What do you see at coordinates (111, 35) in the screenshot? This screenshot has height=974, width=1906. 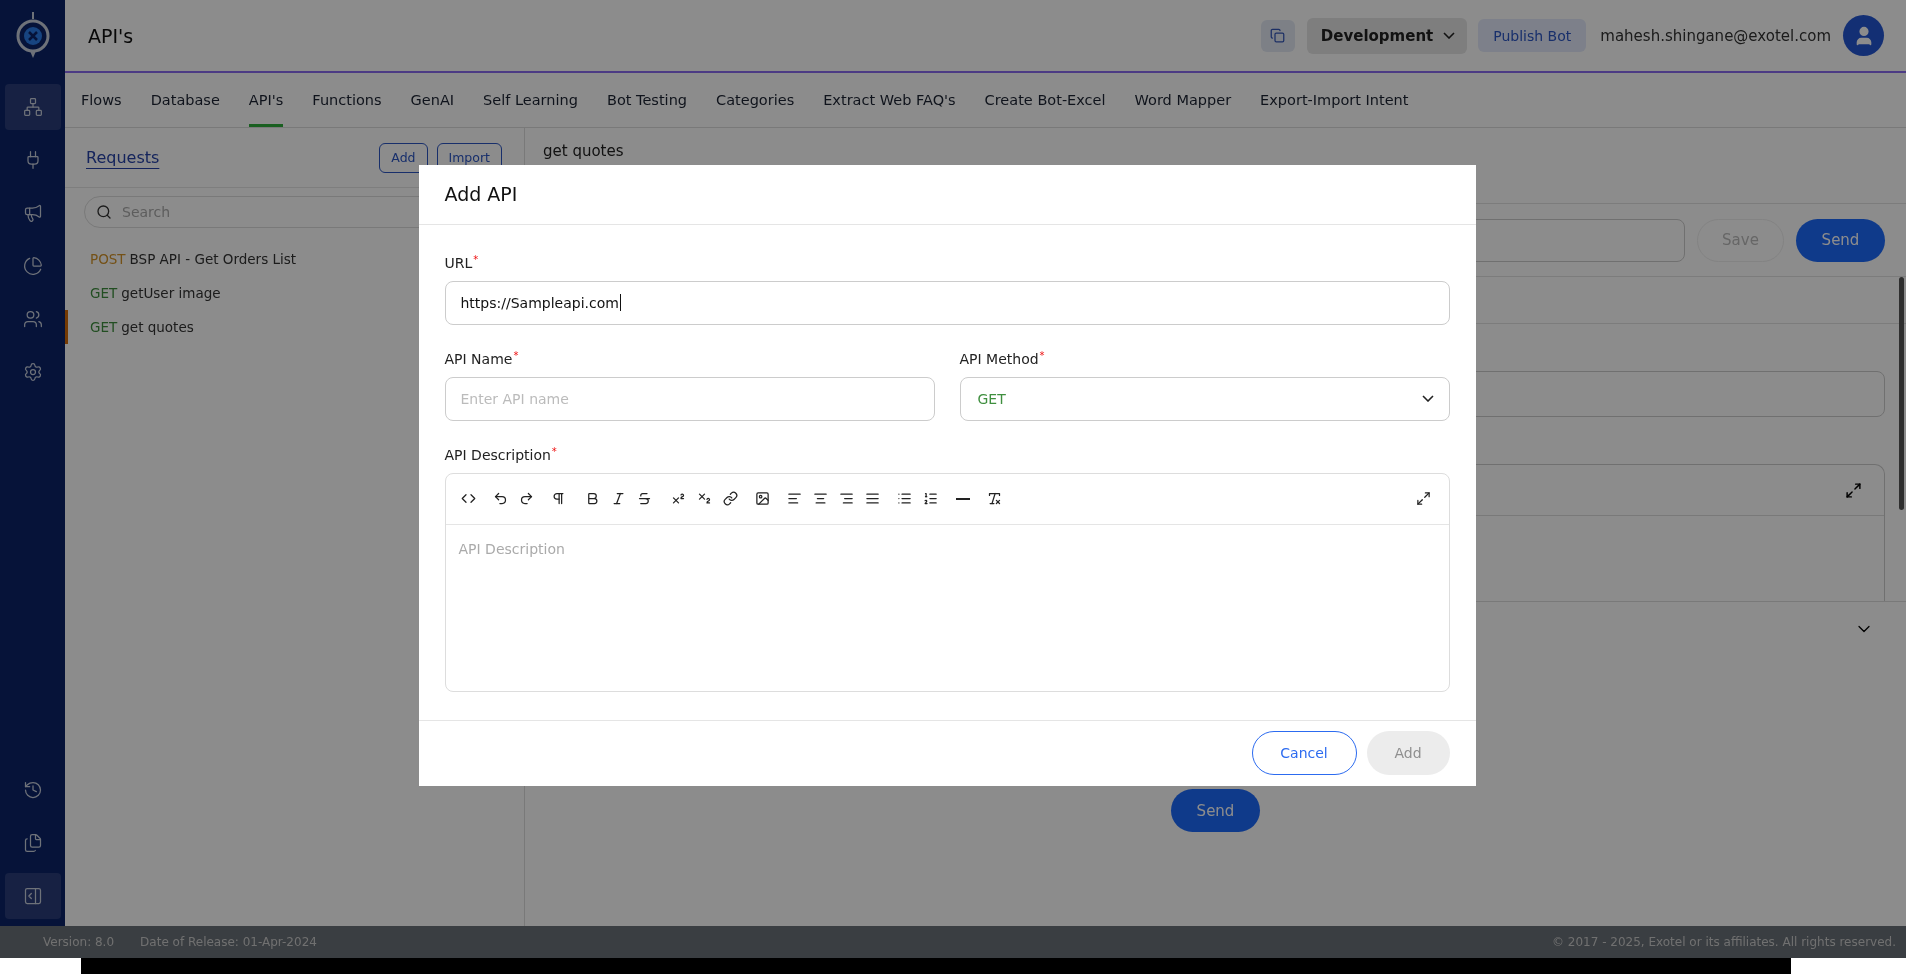 I see `page-title: API's` at bounding box center [111, 35].